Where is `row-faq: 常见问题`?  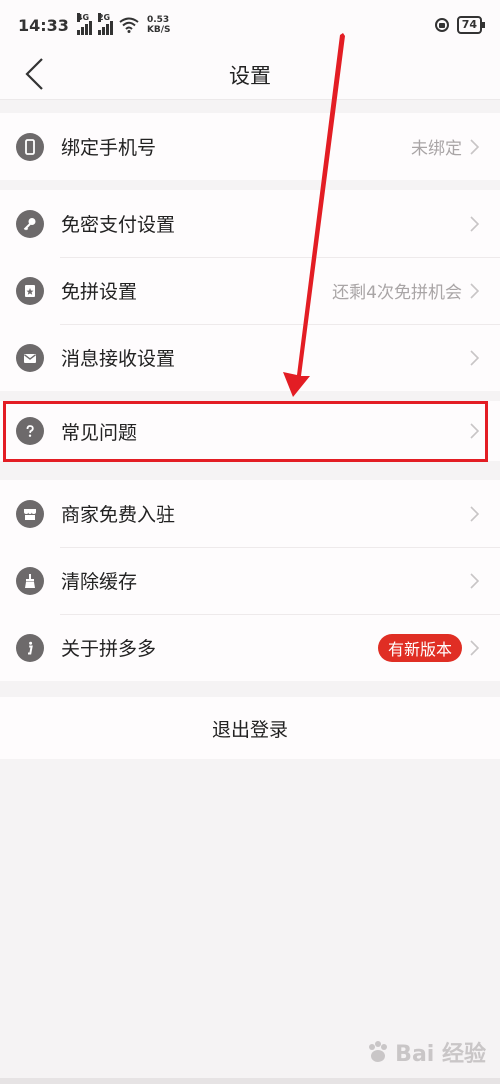 row-faq: 常见问题 is located at coordinates (250, 431).